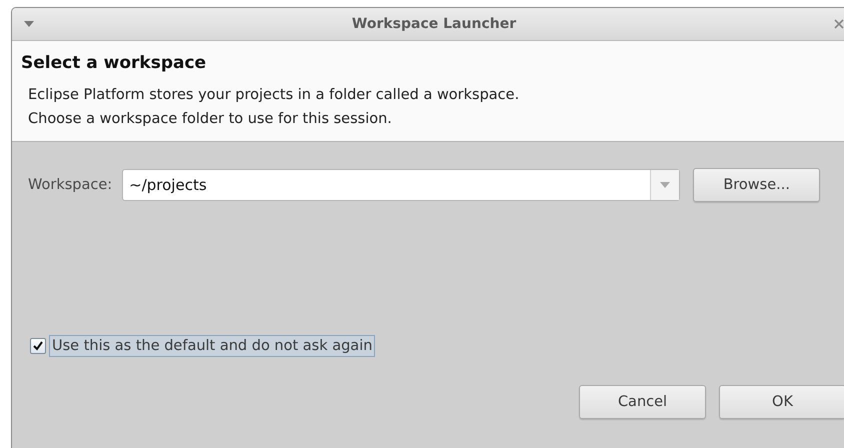 This screenshot has height=448, width=844. What do you see at coordinates (70, 185) in the screenshot?
I see `workspace-label: Workspace:` at bounding box center [70, 185].